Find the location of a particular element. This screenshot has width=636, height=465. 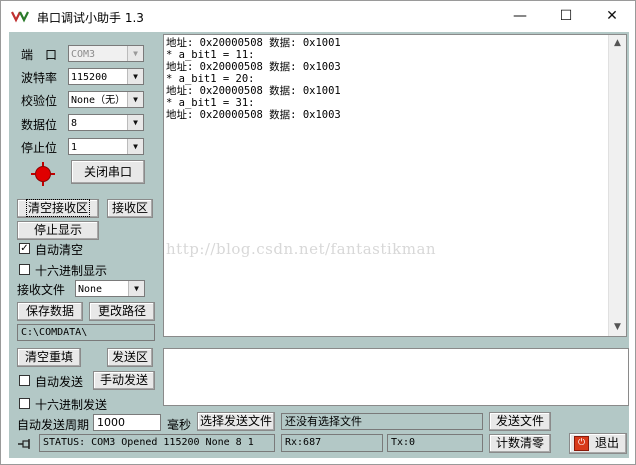

port-label: 端 口 is located at coordinates (39, 55).